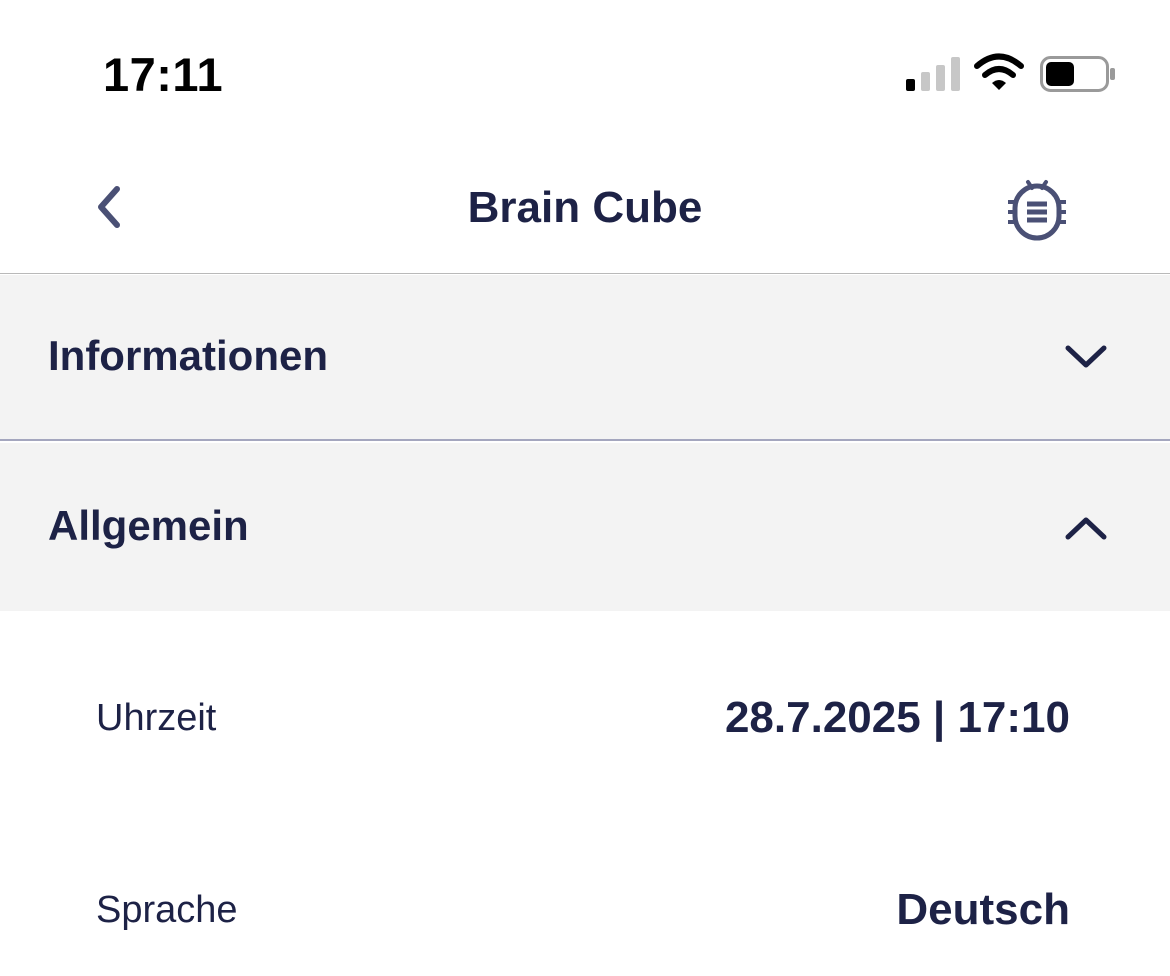 This screenshot has height=976, width=1170. I want to click on setting-row-time: Uhrzeit 28.7.2025 | 17:10, so click(585, 718).